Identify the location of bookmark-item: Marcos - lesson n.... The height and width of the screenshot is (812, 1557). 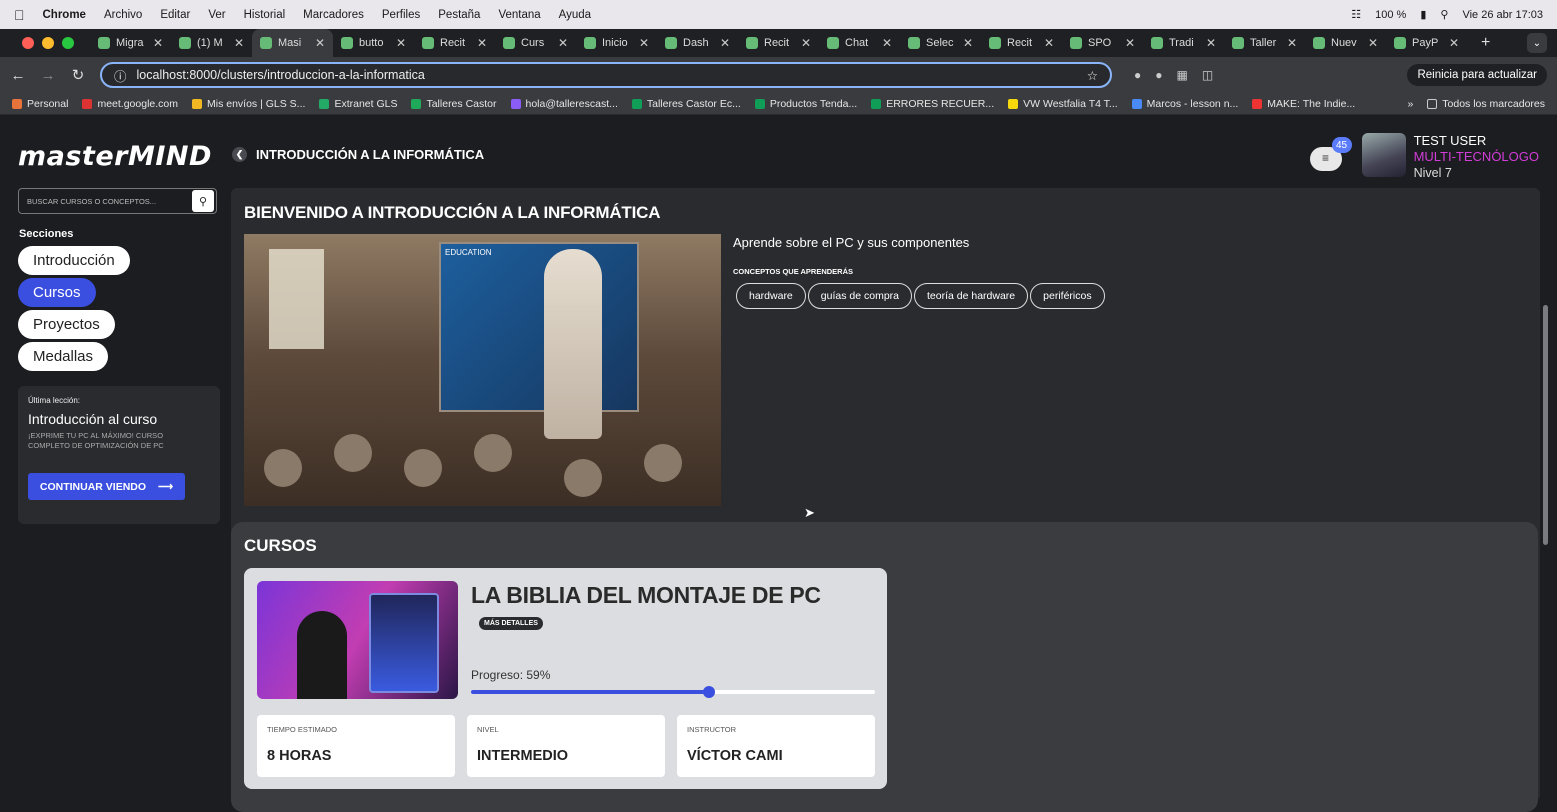
(1184, 104).